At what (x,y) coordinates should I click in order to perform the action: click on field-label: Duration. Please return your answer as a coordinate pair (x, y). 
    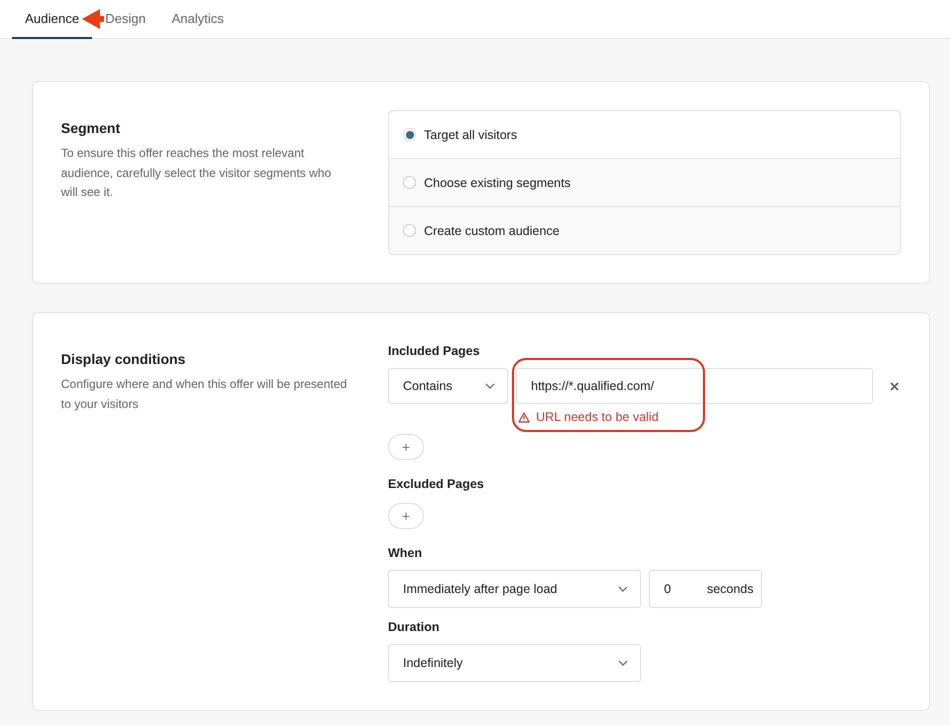
    Looking at the image, I should click on (414, 627).